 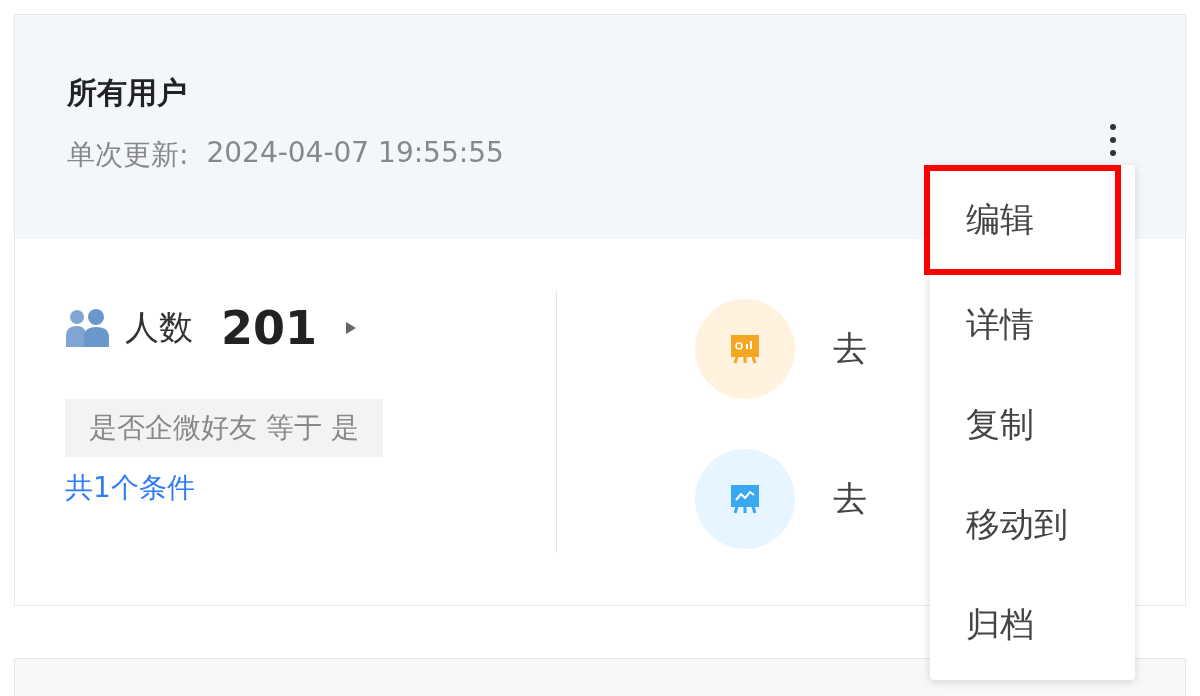 I want to click on count-value: 201, so click(x=269, y=328).